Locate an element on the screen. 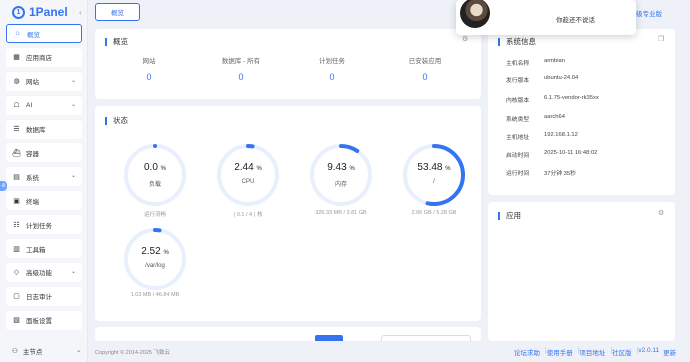 The image size is (690, 362). monitor-select is located at coordinates (426, 338).